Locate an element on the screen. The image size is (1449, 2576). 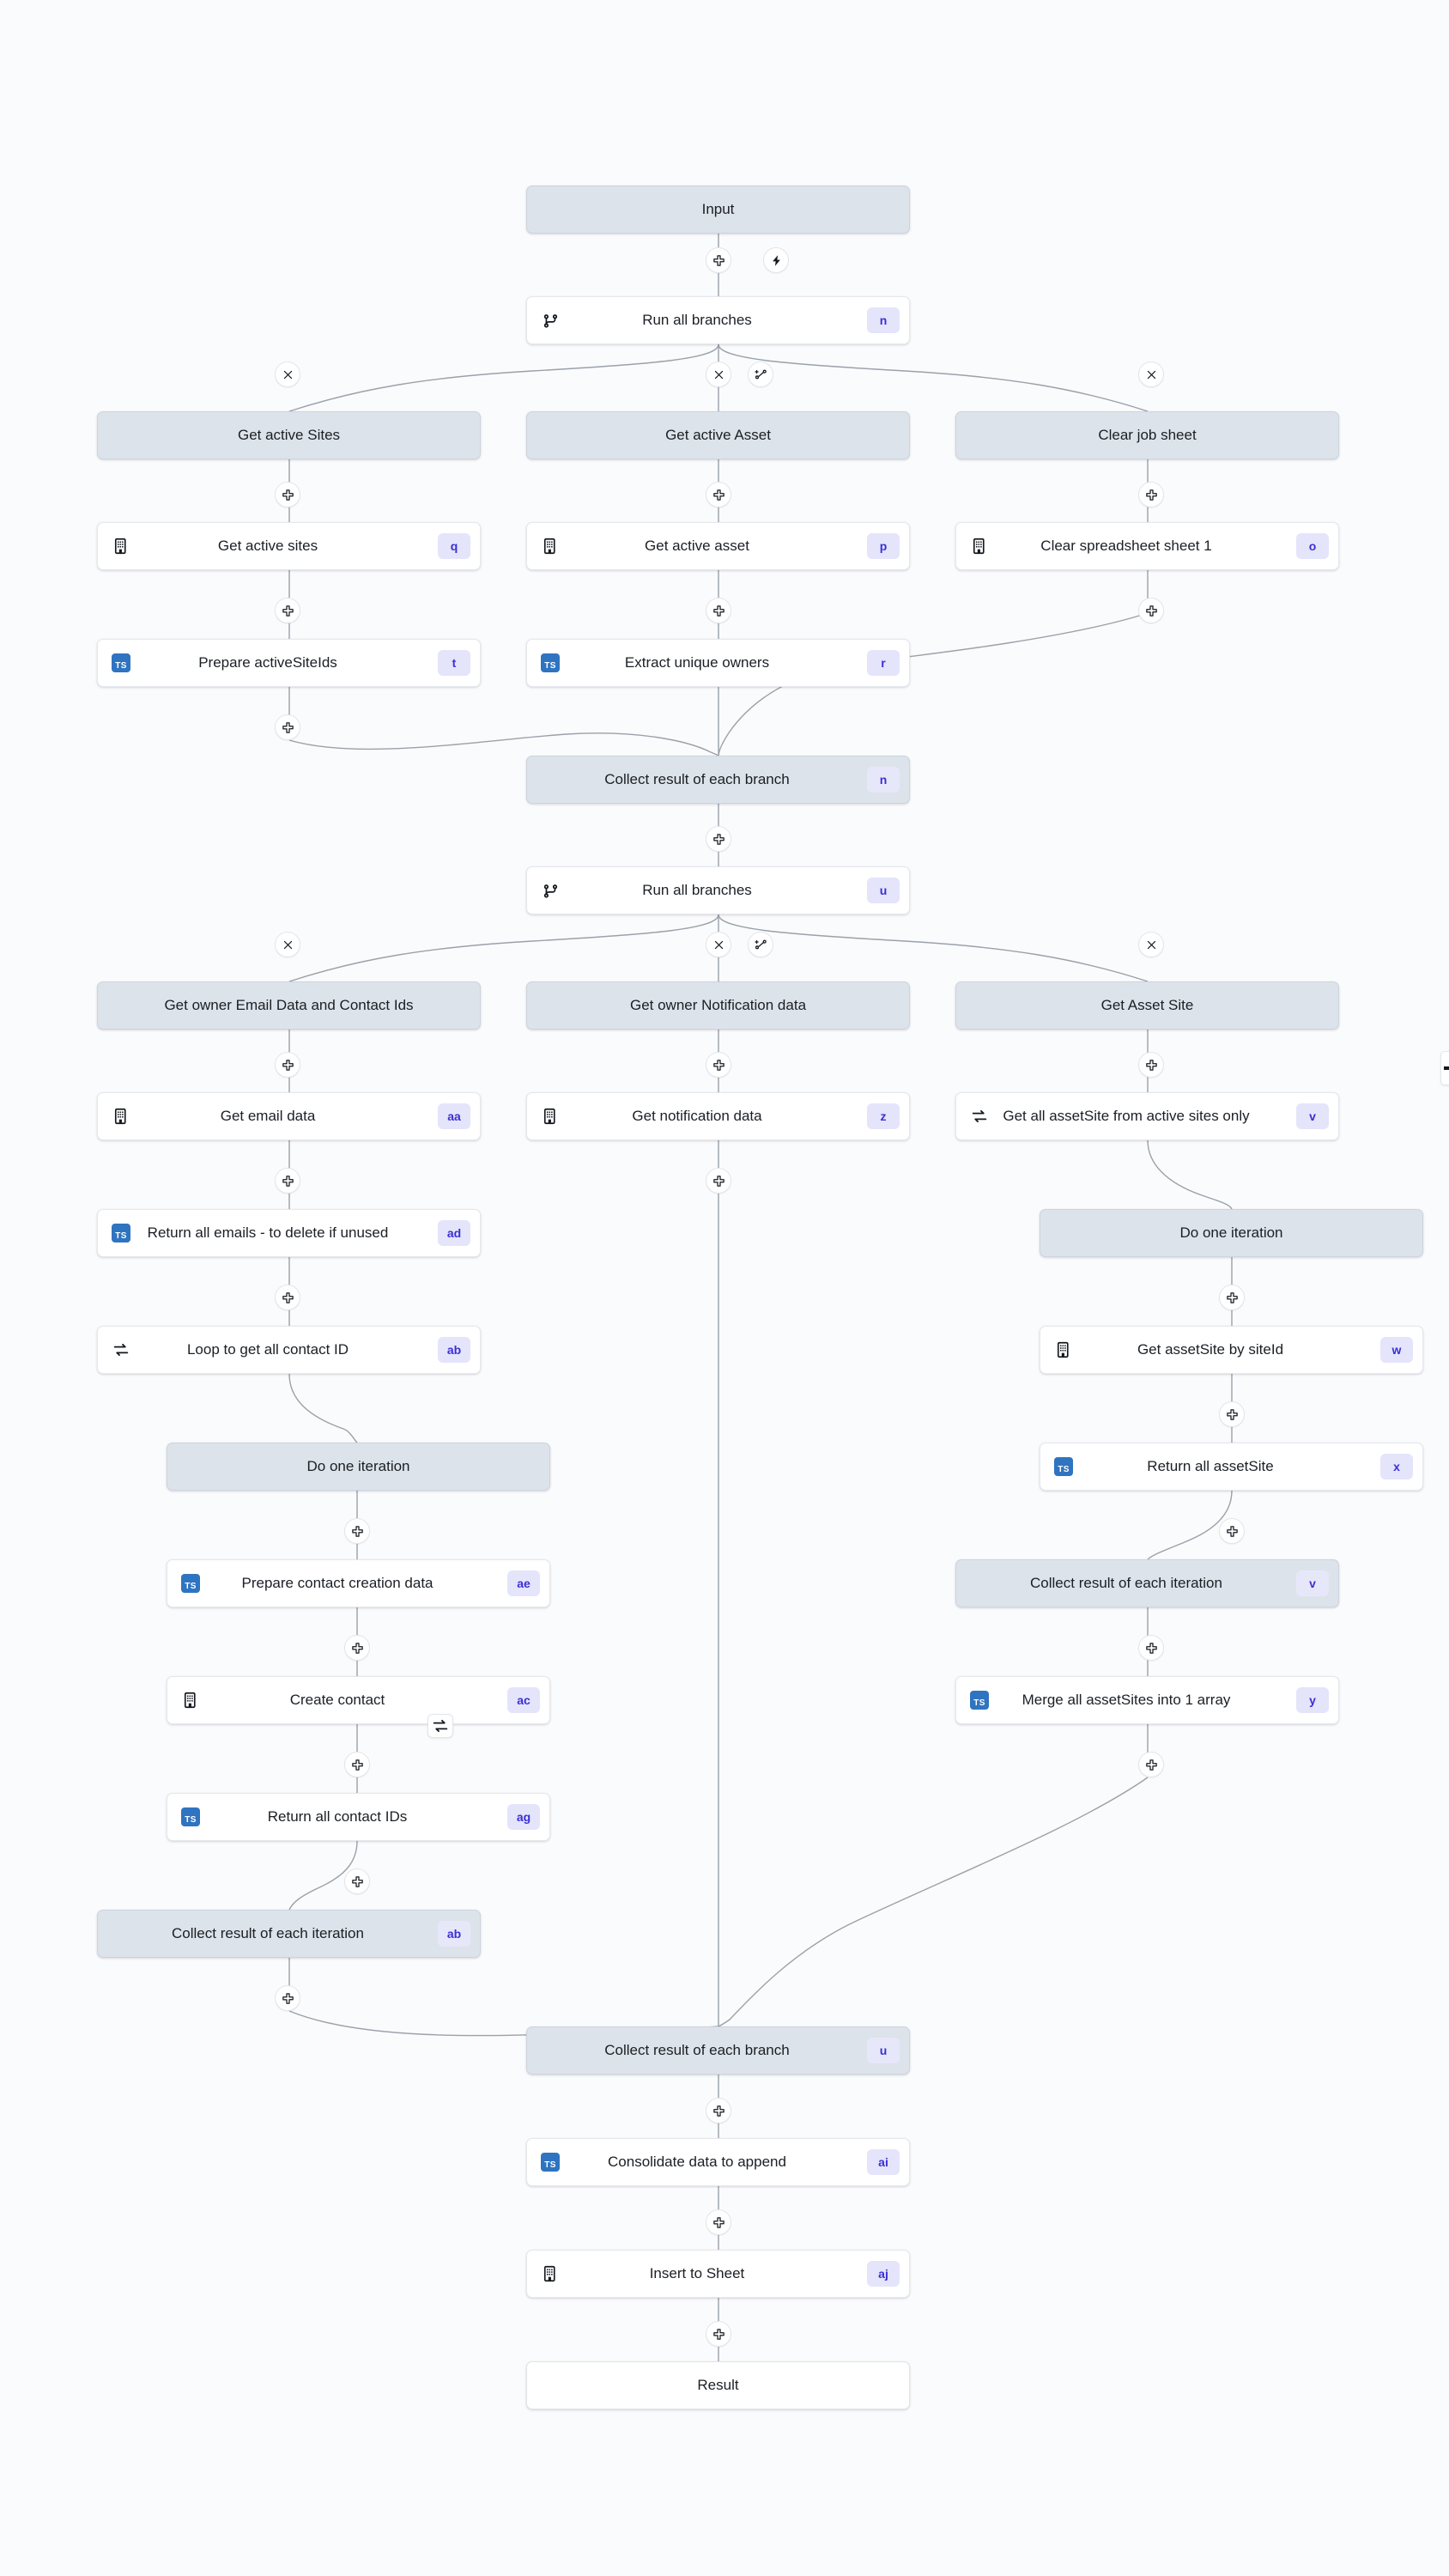
workflow-node-prepcontact: TS Prepare contact creation data ae is located at coordinates (358, 1583).